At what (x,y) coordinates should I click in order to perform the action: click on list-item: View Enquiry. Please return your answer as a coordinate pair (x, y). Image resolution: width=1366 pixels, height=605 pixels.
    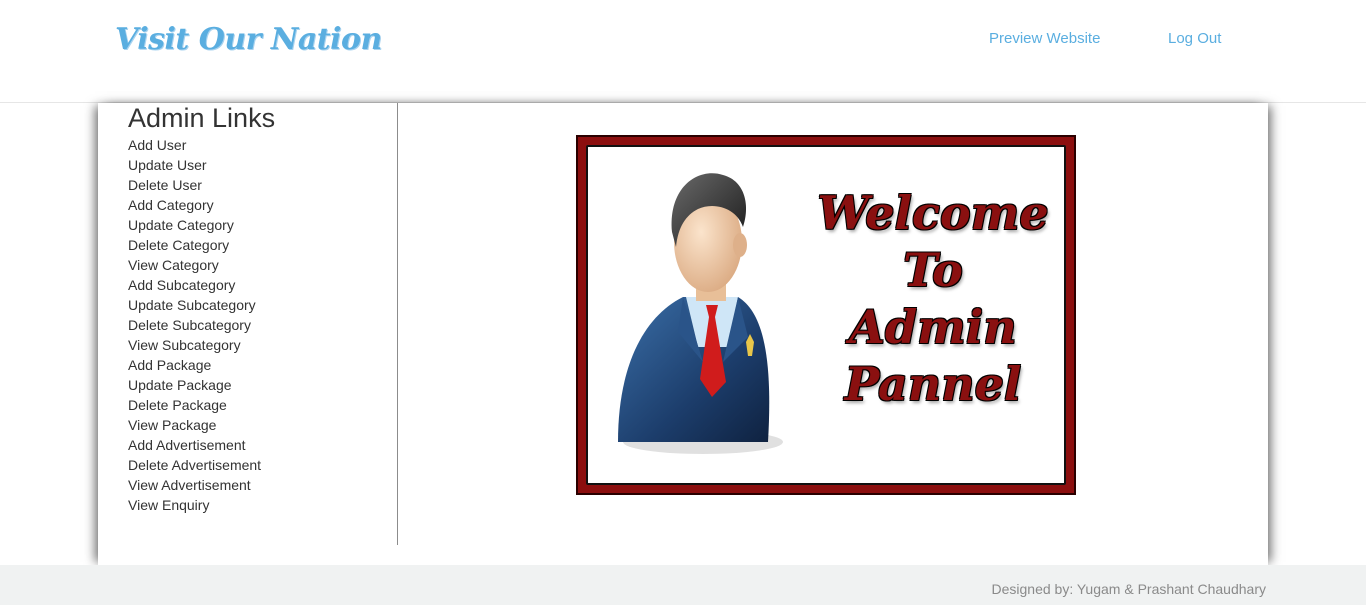
    Looking at the image, I should click on (194, 505).